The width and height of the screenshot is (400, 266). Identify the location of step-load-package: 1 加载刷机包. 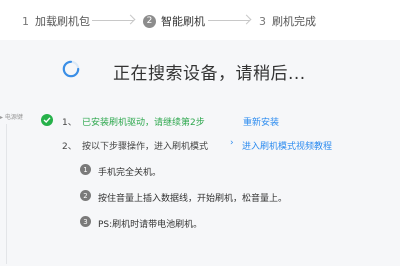
(56, 21).